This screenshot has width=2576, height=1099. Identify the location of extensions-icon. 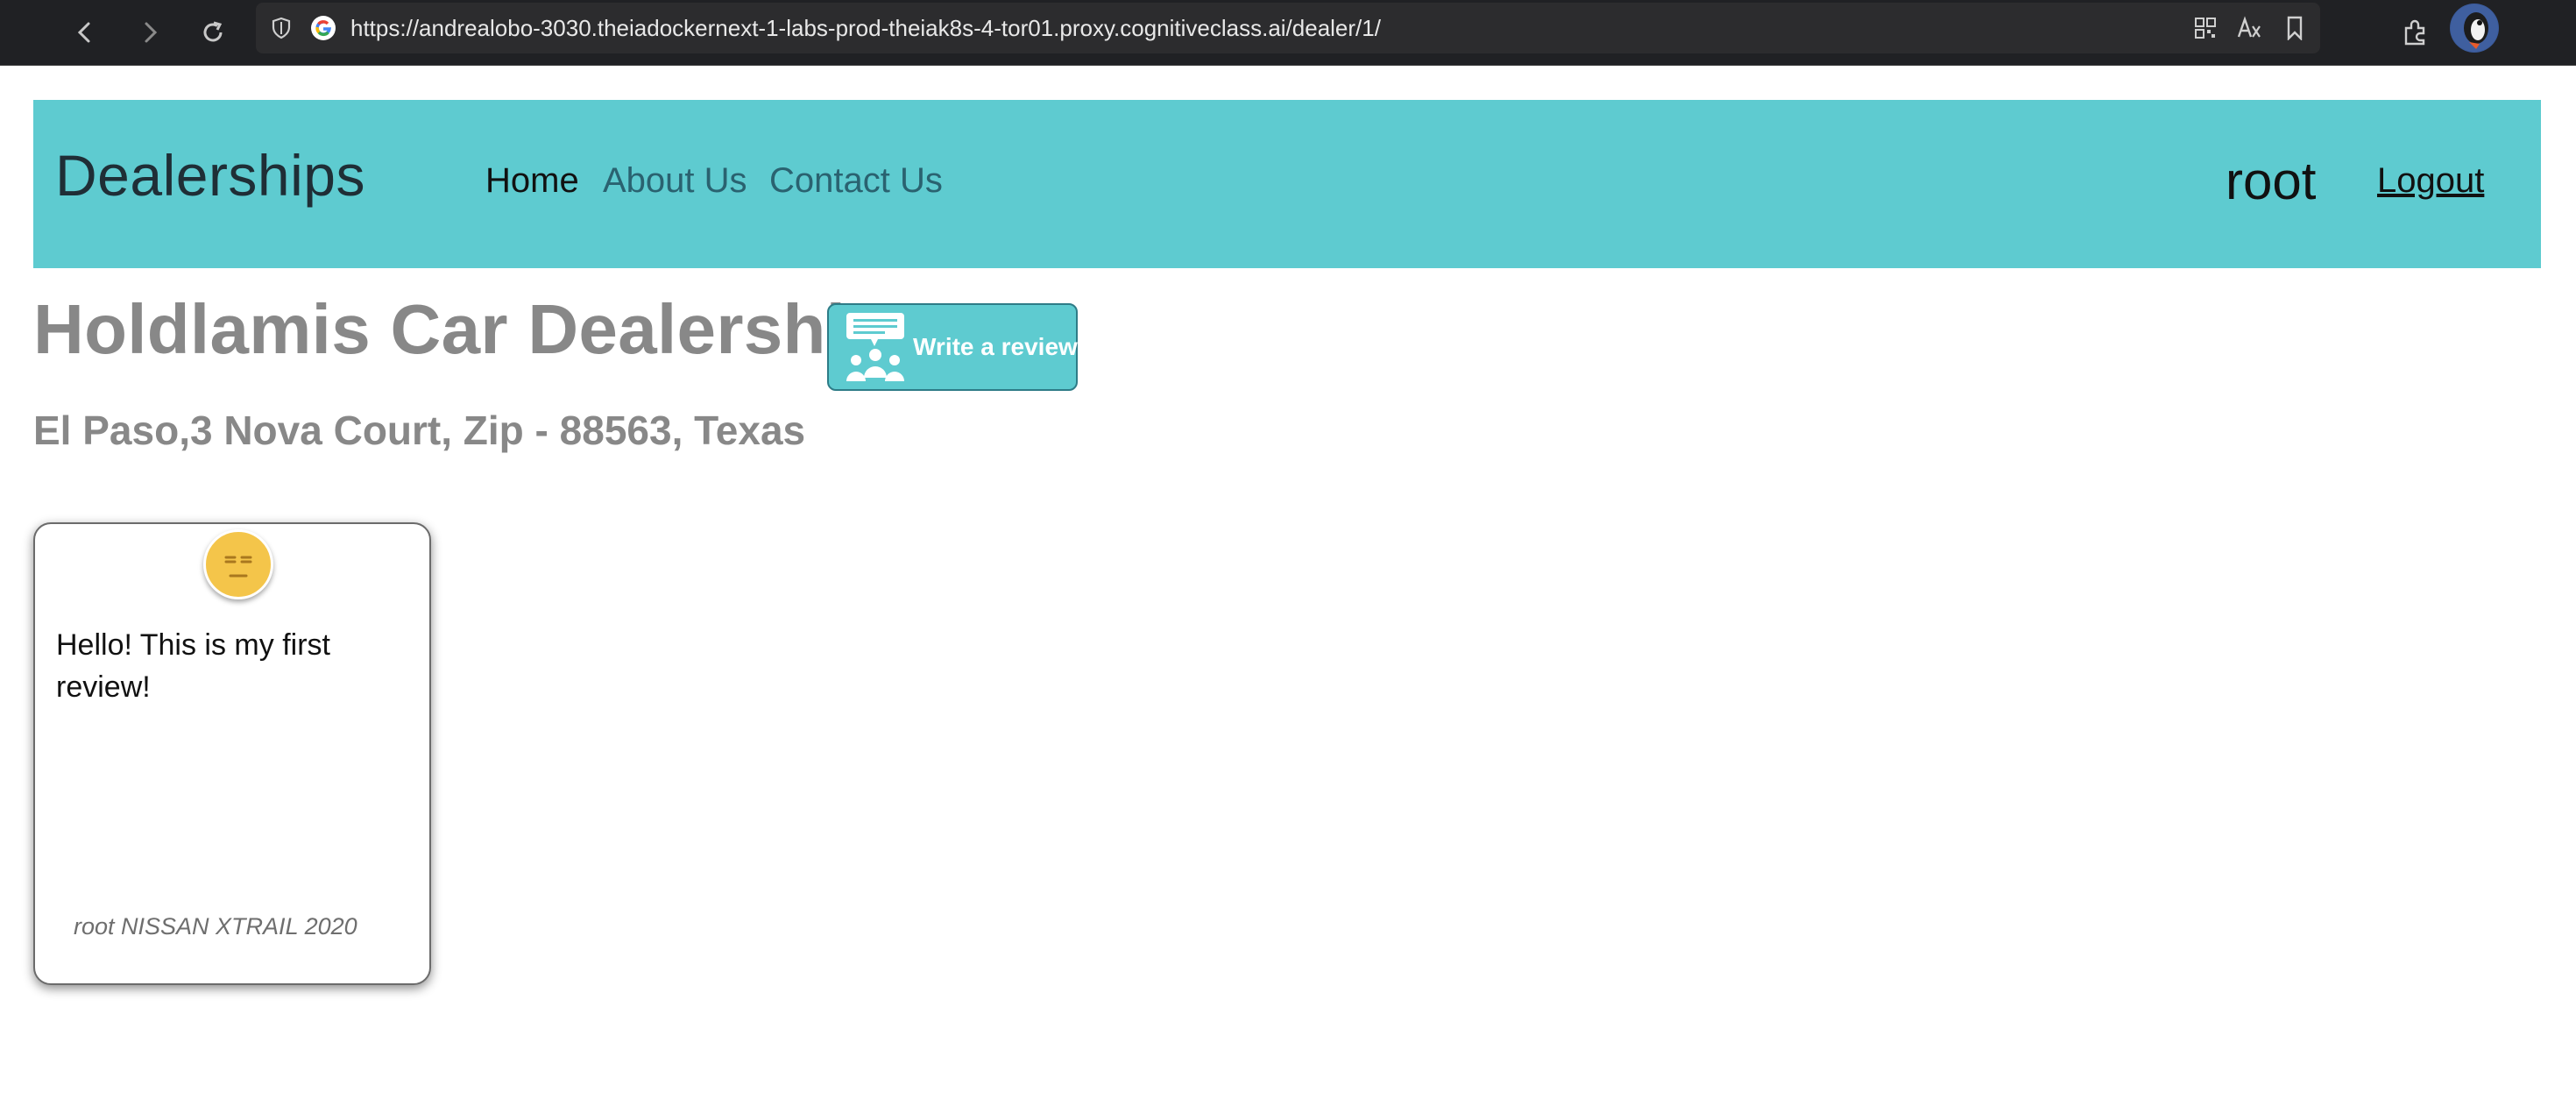
(2416, 32).